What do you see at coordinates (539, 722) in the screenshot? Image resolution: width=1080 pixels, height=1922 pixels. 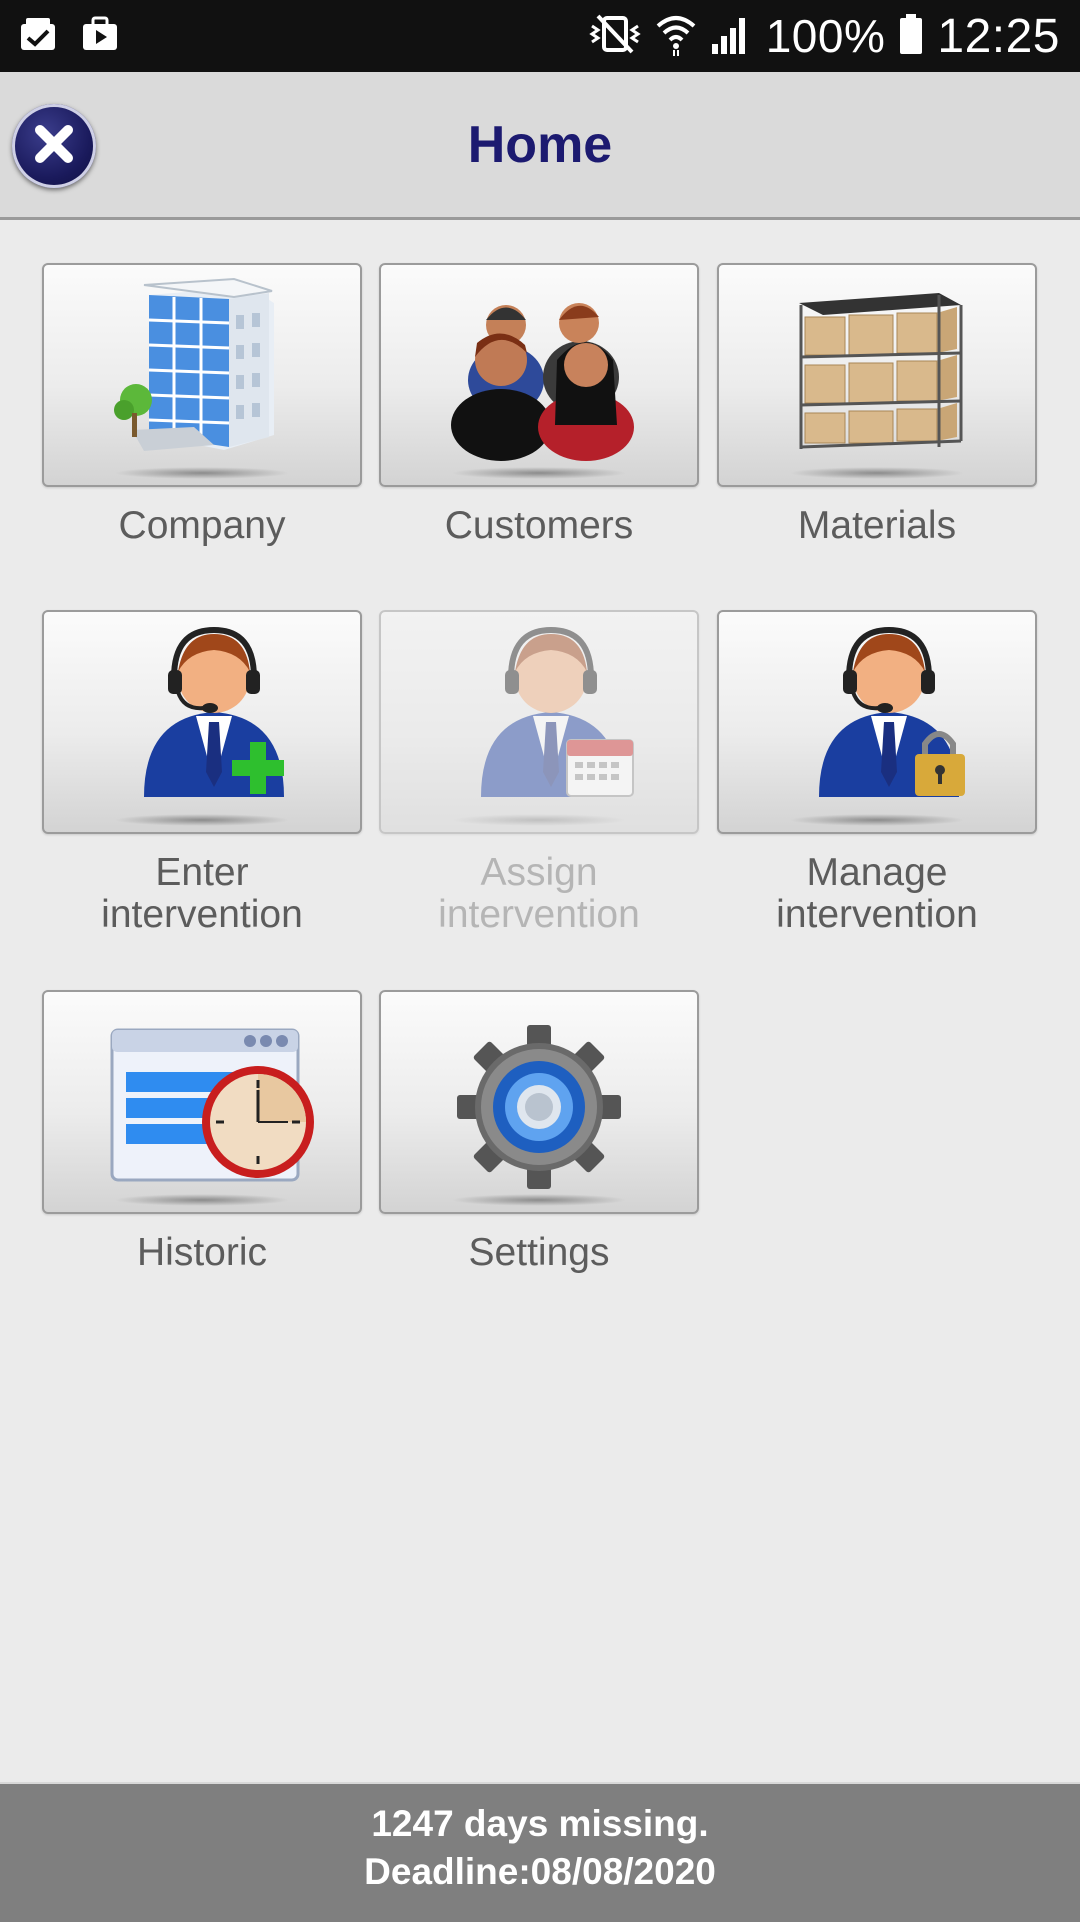 I see `assign-intervention-button` at bounding box center [539, 722].